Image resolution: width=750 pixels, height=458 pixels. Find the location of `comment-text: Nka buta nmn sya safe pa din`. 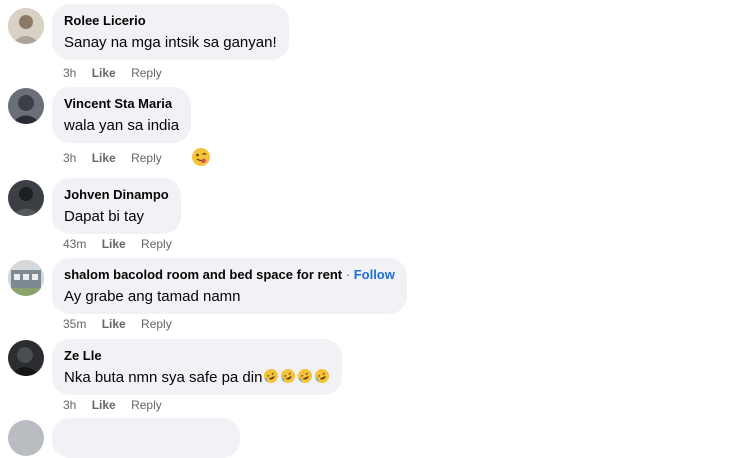

comment-text: Nka buta nmn sya safe pa din is located at coordinates (163, 377).